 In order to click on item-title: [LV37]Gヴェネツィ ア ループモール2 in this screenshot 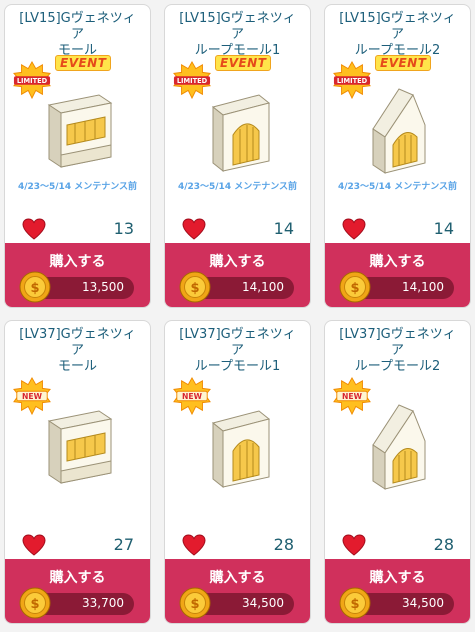, I will do `click(397, 350)`.